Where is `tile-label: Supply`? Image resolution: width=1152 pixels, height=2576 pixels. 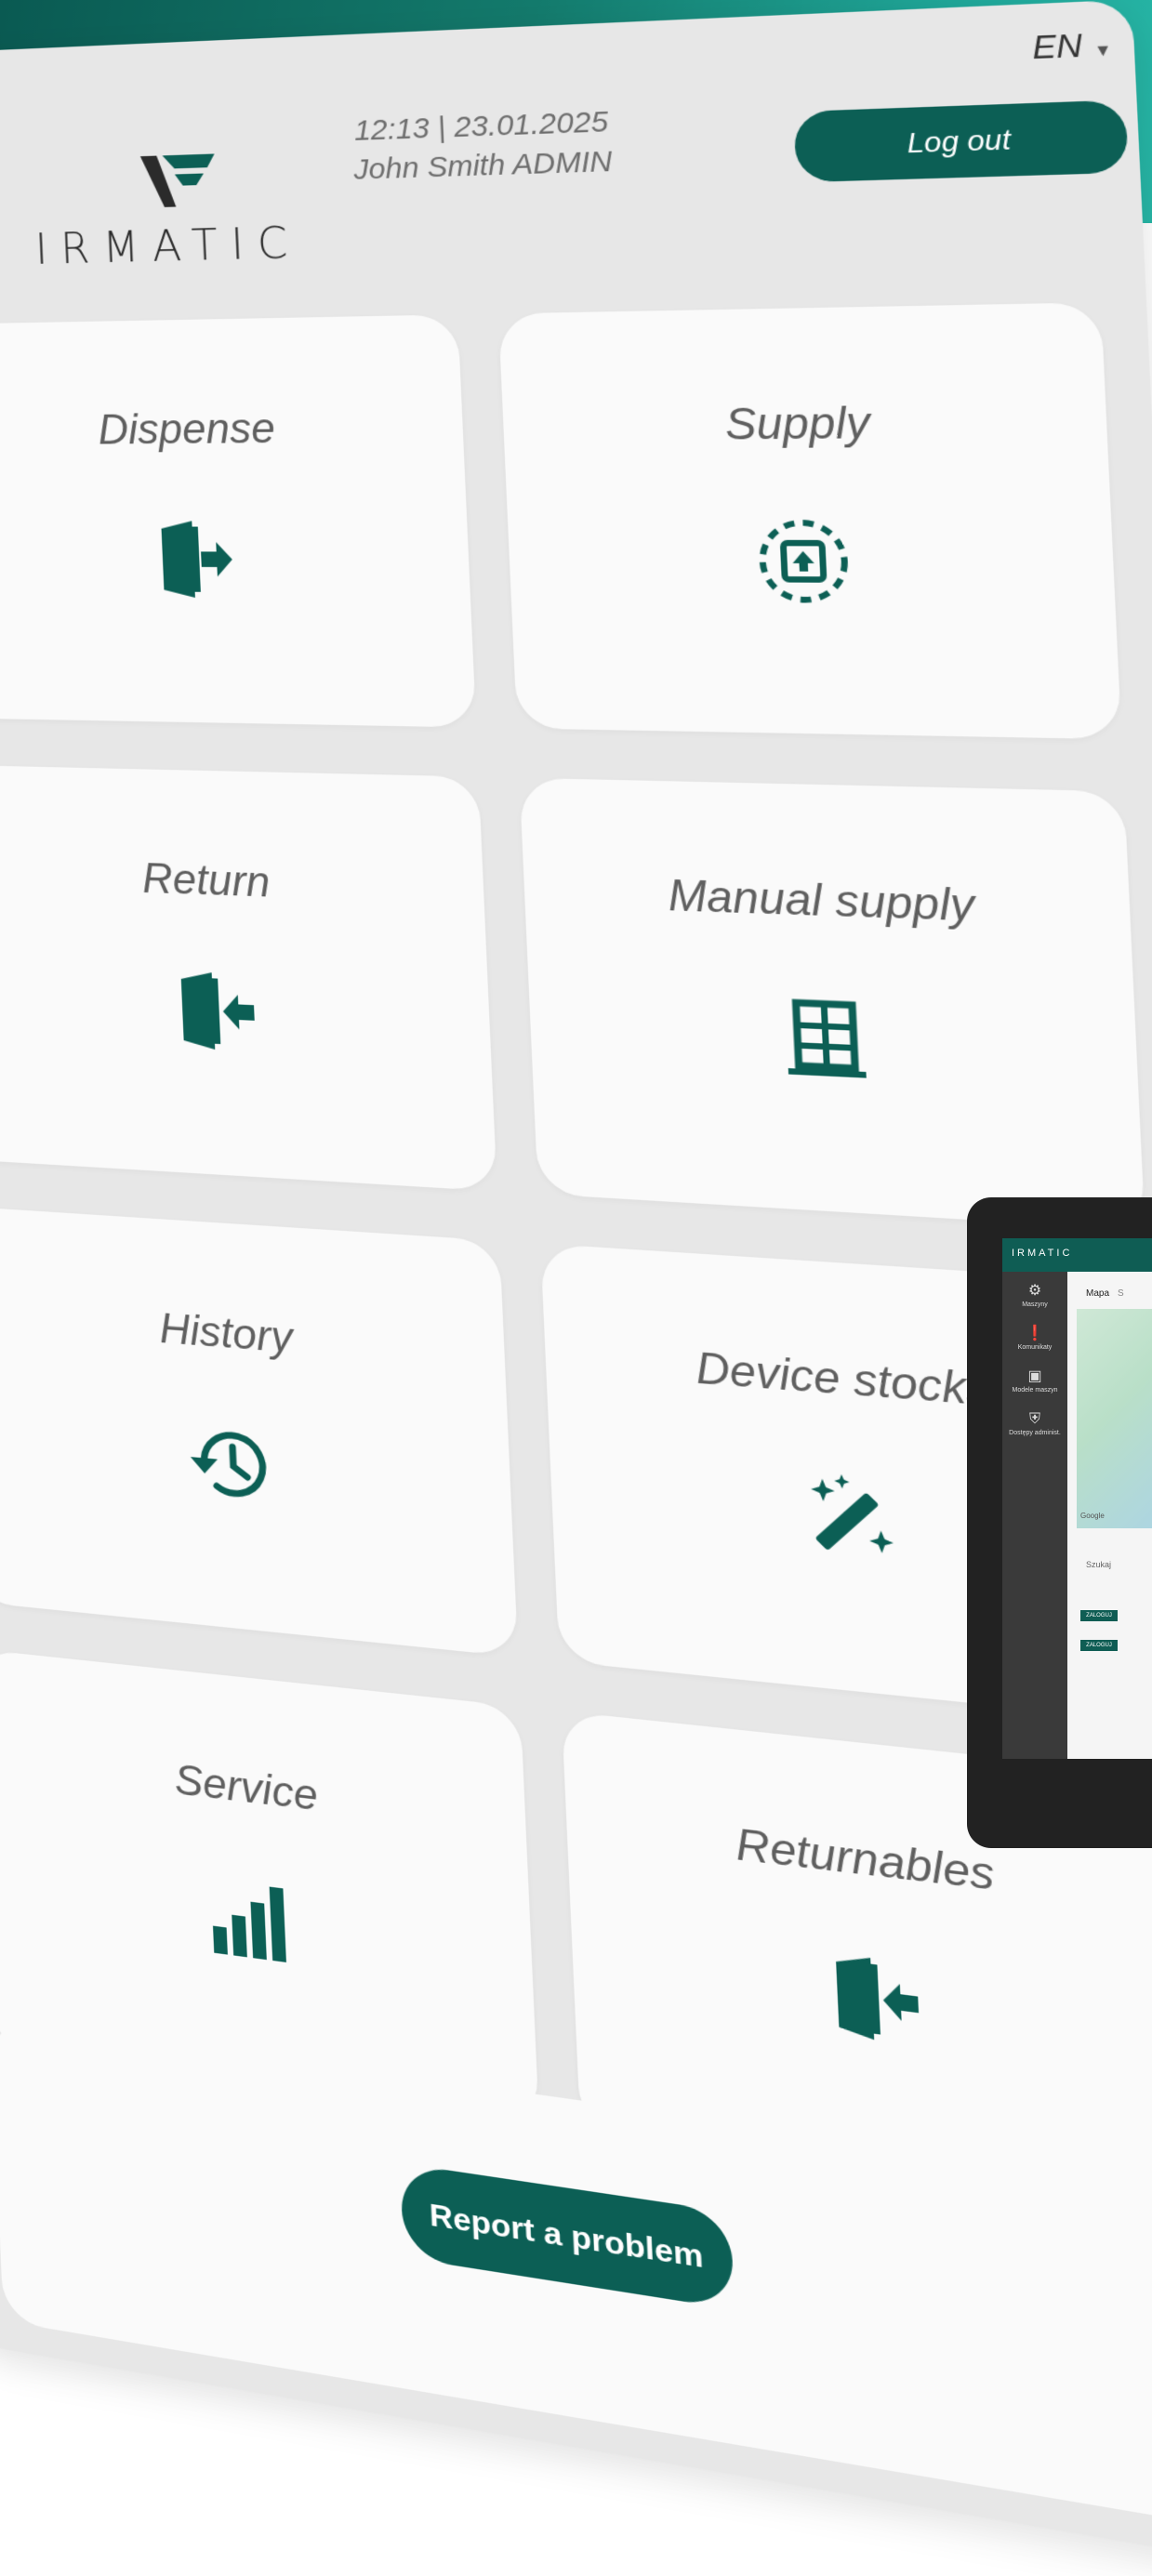 tile-label: Supply is located at coordinates (797, 424).